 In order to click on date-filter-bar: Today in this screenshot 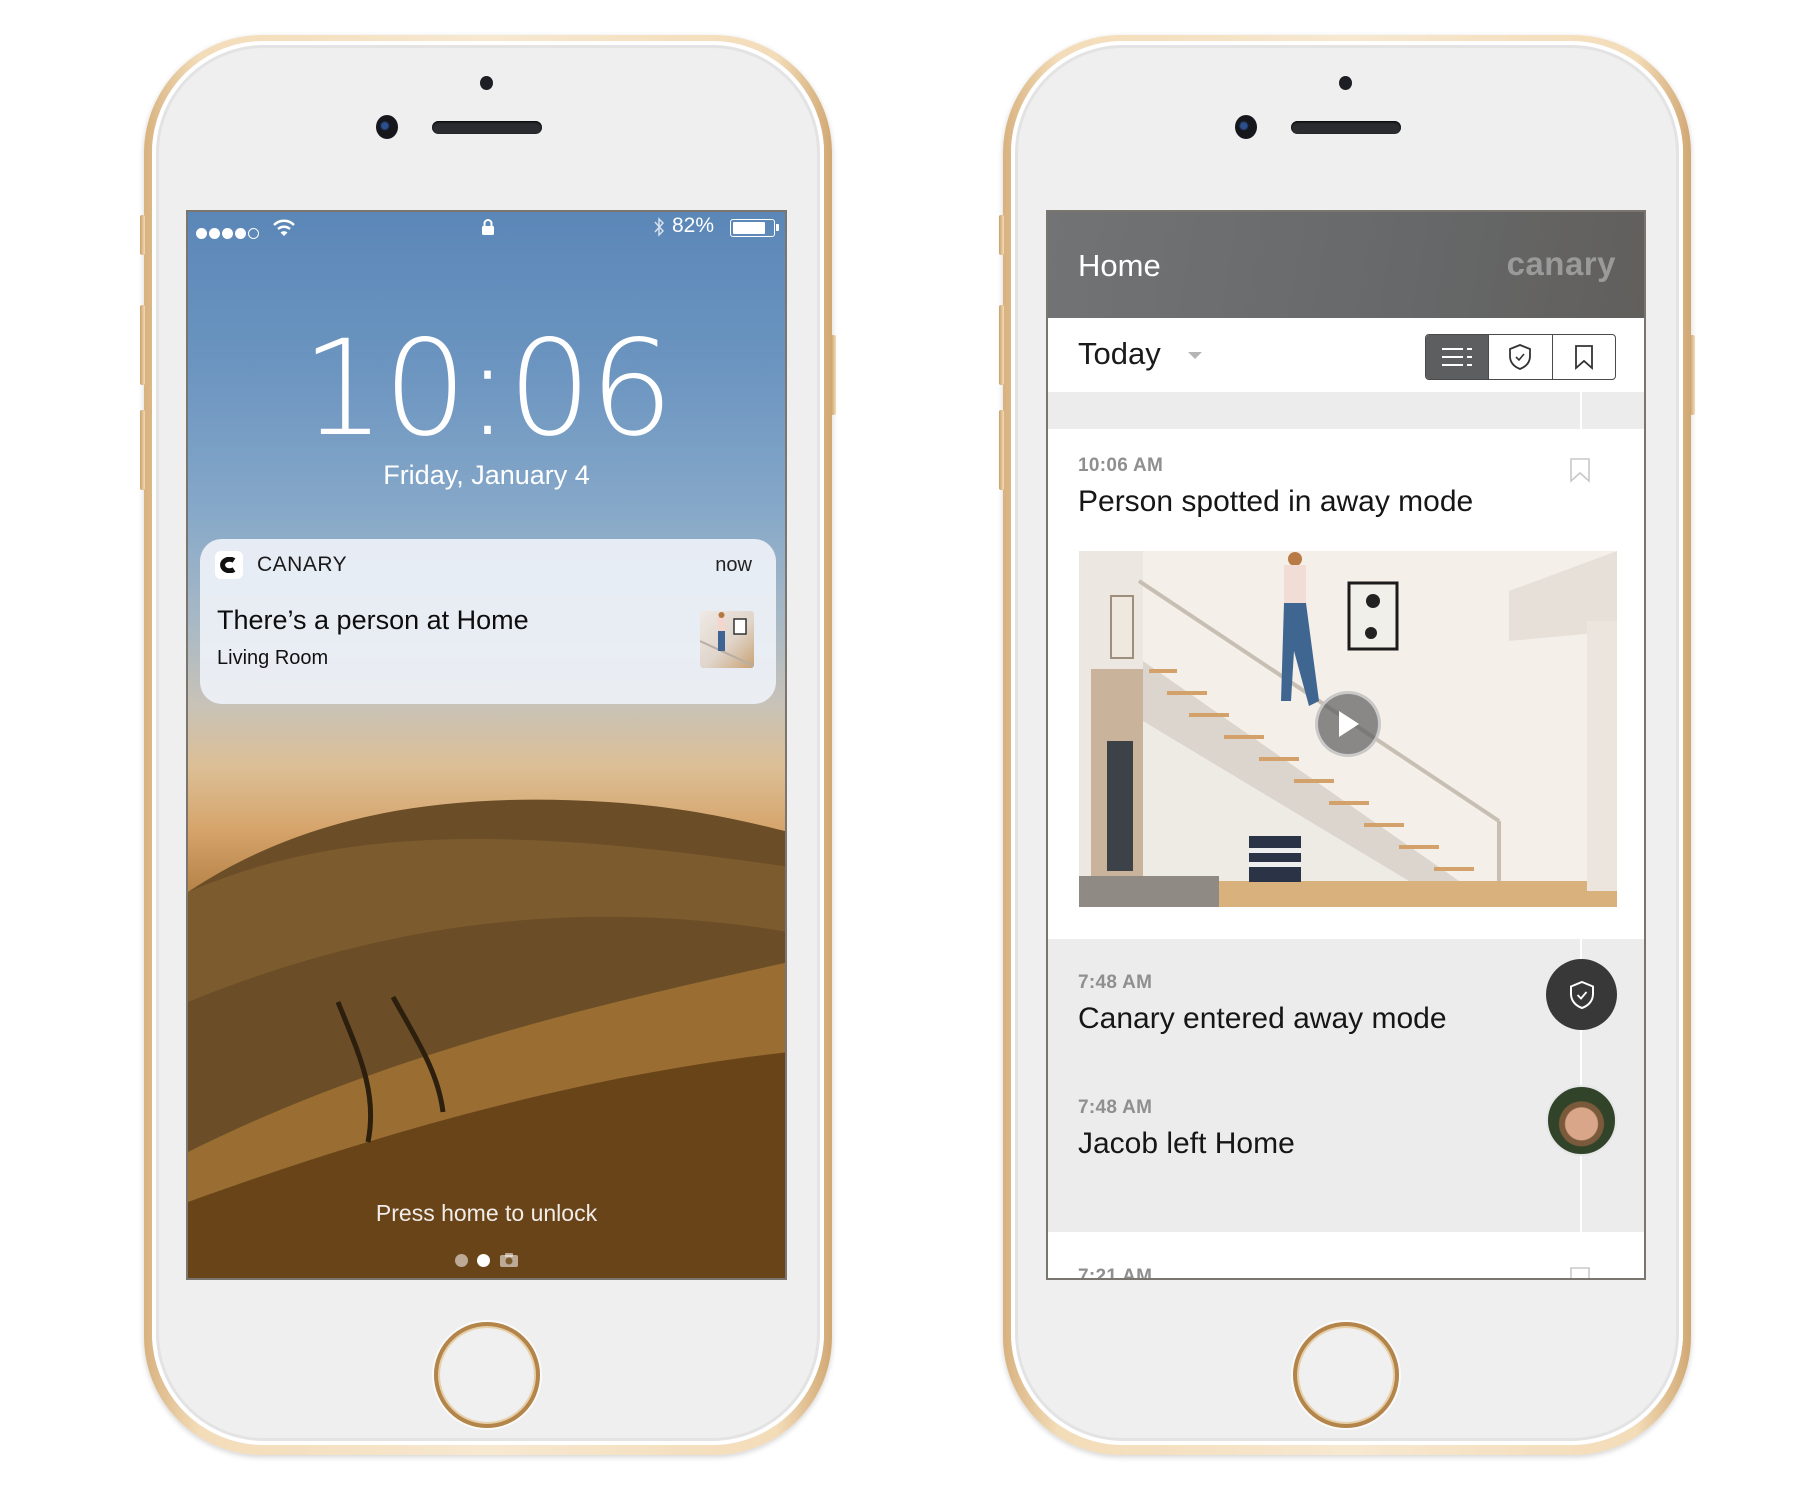, I will do `click(1346, 355)`.